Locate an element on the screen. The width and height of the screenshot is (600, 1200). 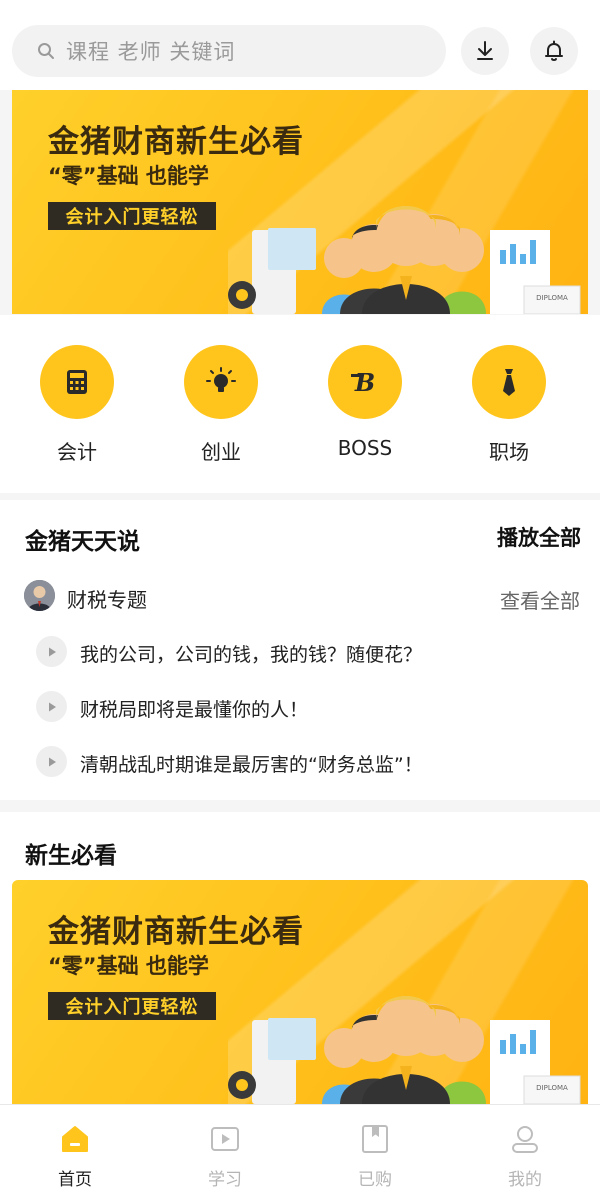
boss-b-icon: B is located at coordinates (363, 382).